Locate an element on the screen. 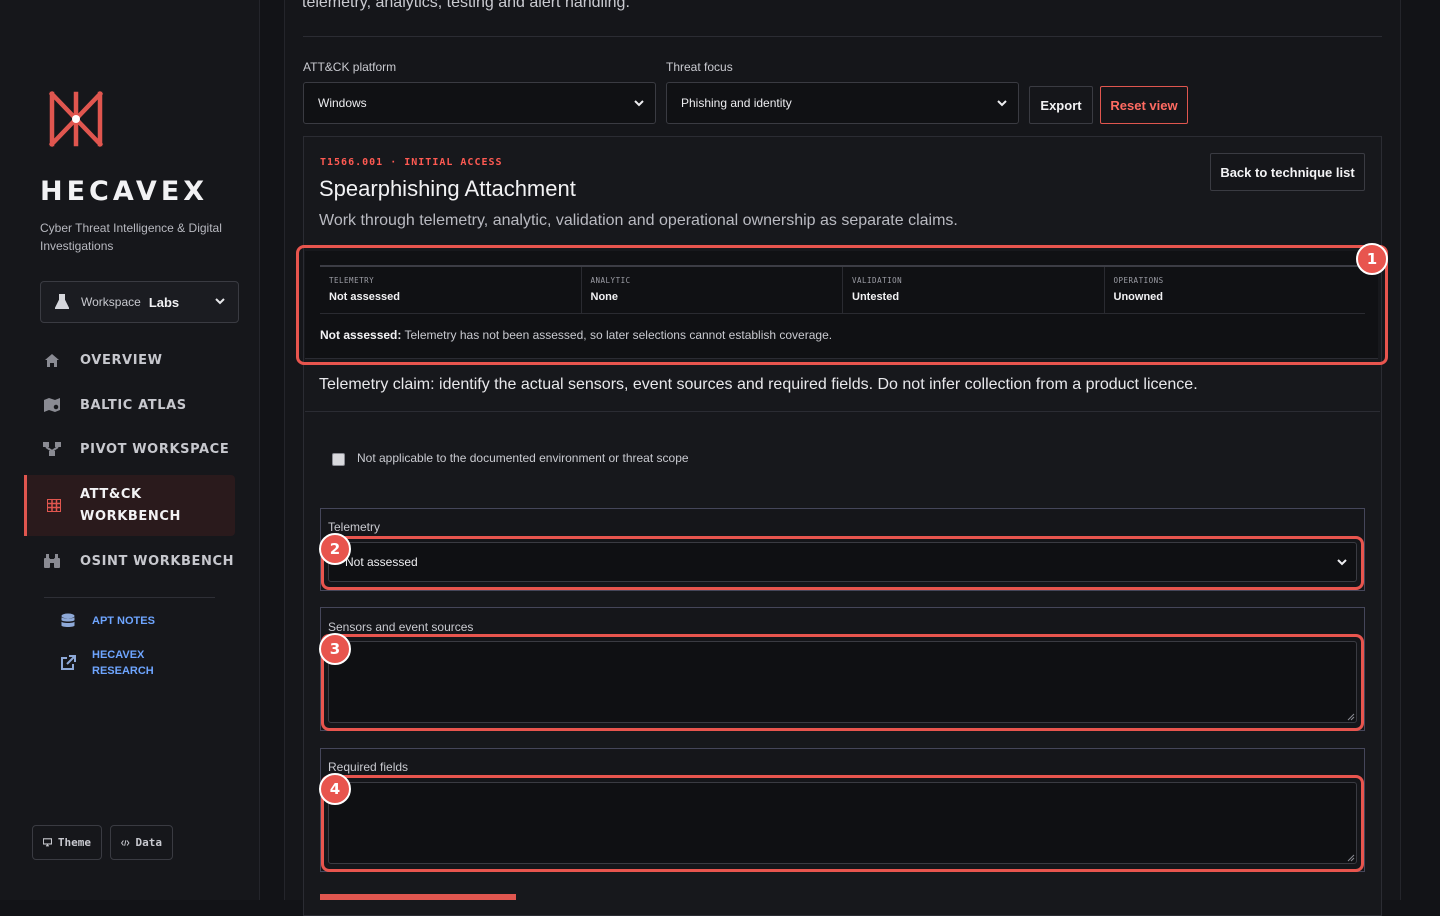 The width and height of the screenshot is (1440, 916). status-value: Unowned is located at coordinates (1138, 297).